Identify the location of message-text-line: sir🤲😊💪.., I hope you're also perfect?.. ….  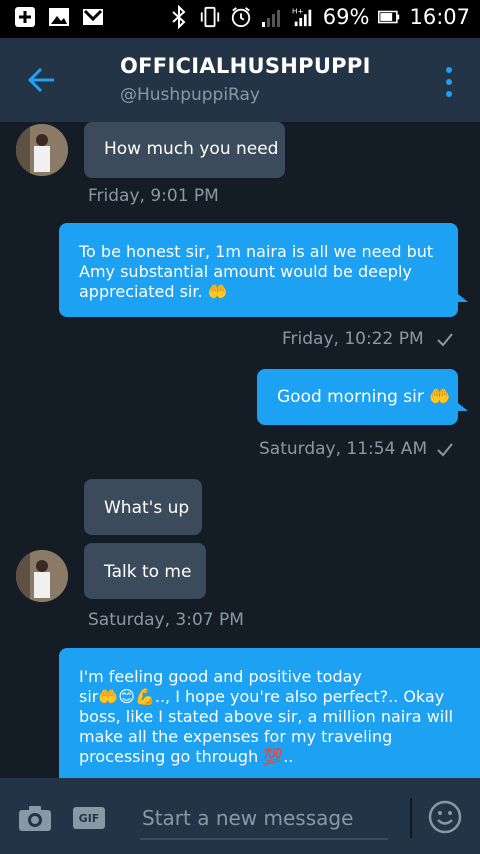
(262, 696).